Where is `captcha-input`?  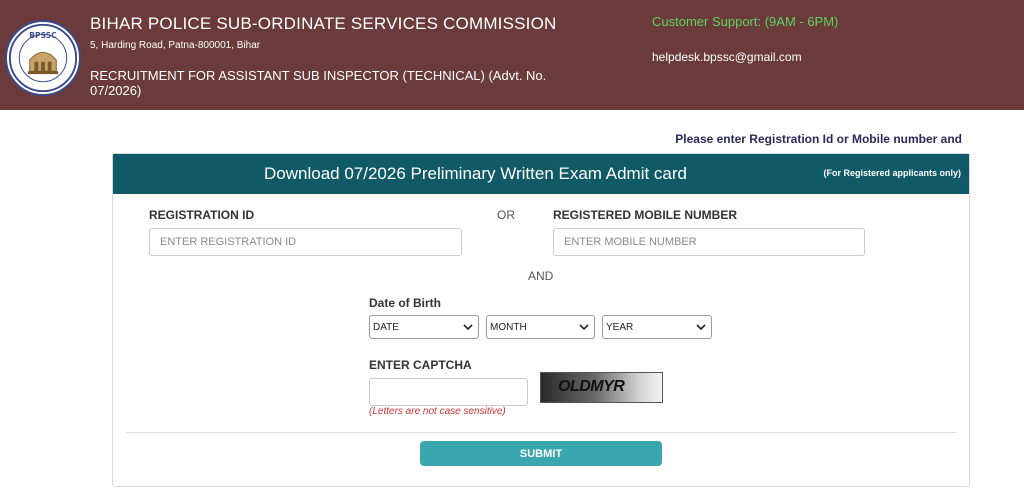
captcha-input is located at coordinates (448, 392).